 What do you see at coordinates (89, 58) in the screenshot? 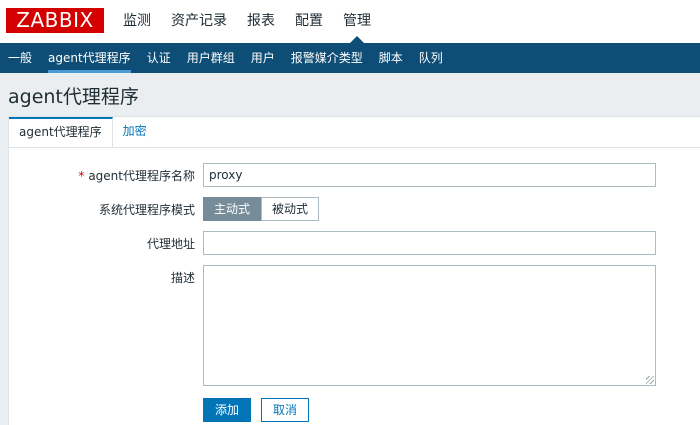
I see `sub-menu-proxies: agent代理程序` at bounding box center [89, 58].